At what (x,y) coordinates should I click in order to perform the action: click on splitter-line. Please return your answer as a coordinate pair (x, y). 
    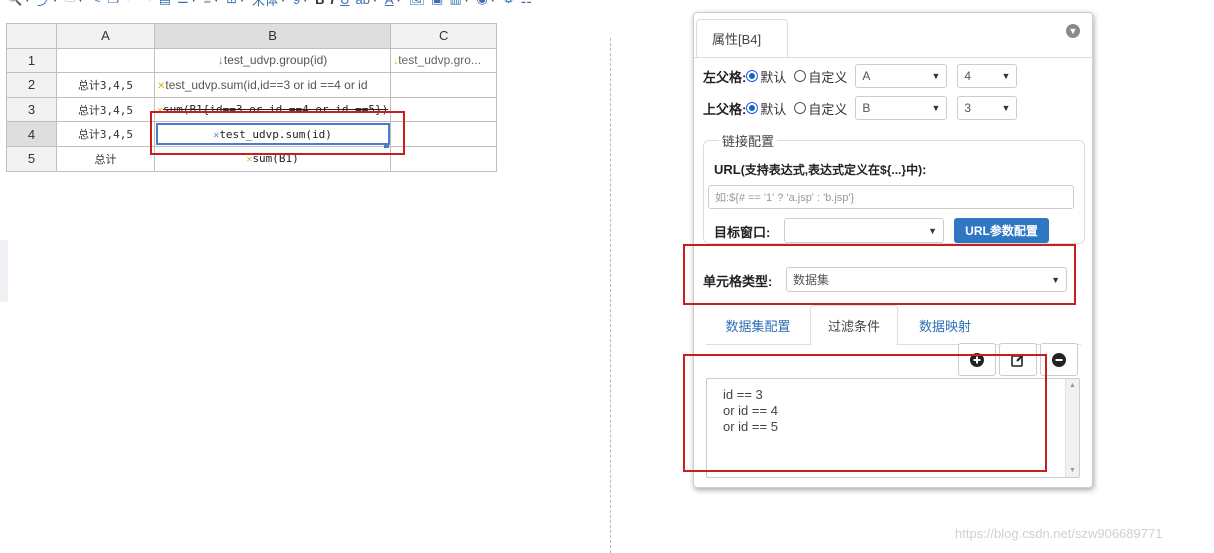
    Looking at the image, I should click on (610, 295).